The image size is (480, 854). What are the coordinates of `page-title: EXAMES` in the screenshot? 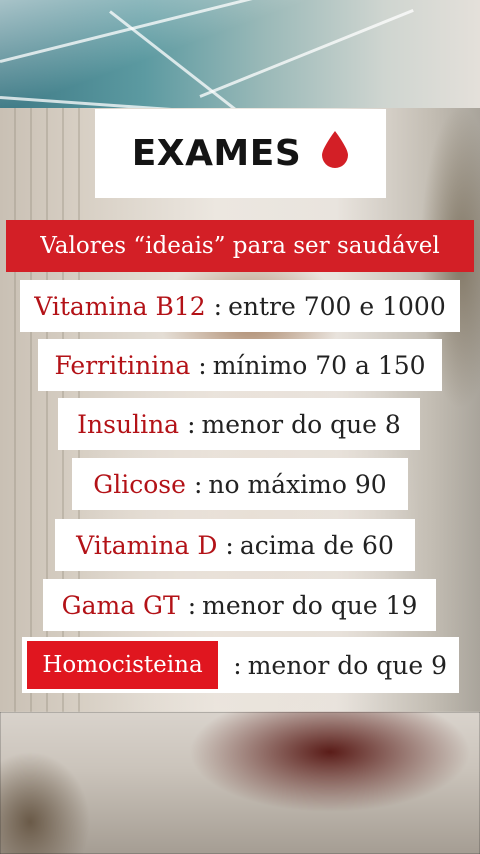 It's located at (216, 153).